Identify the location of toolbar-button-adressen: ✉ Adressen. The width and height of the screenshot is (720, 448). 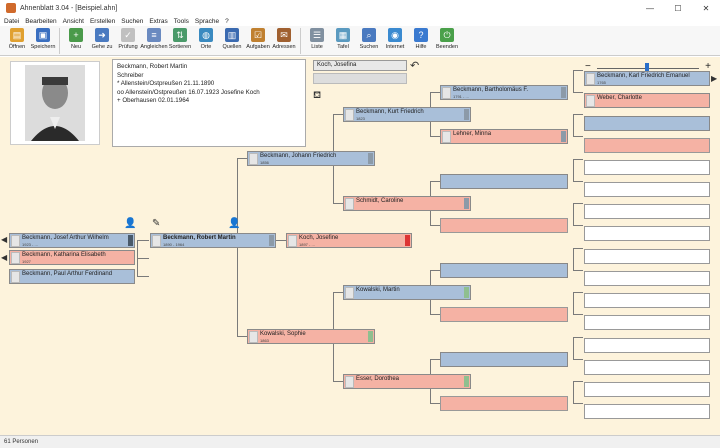
(284, 41).